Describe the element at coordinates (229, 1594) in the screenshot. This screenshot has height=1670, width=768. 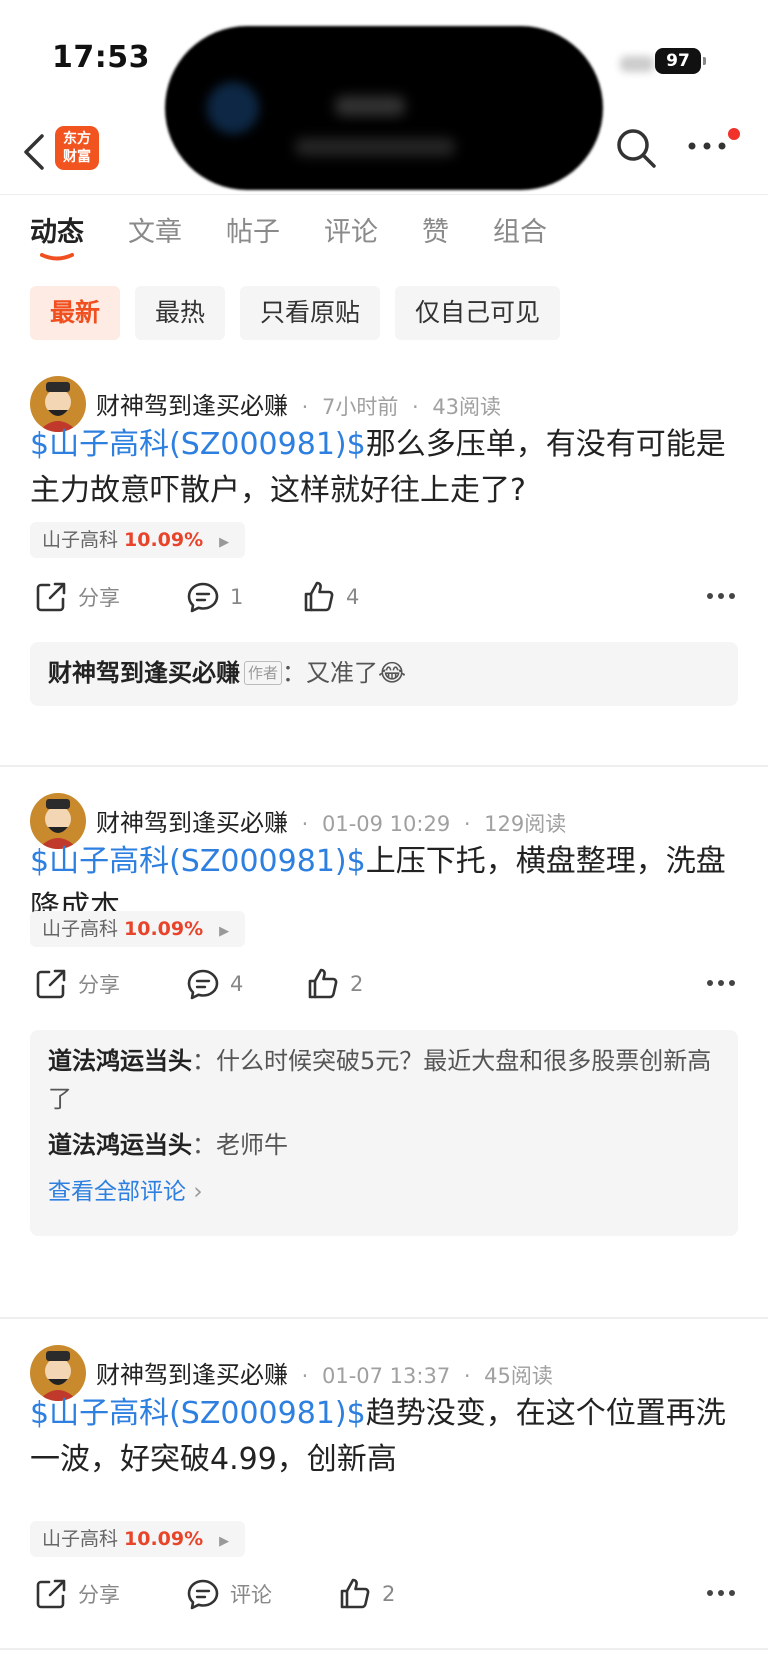
I see `comment-button: 评论` at that location.